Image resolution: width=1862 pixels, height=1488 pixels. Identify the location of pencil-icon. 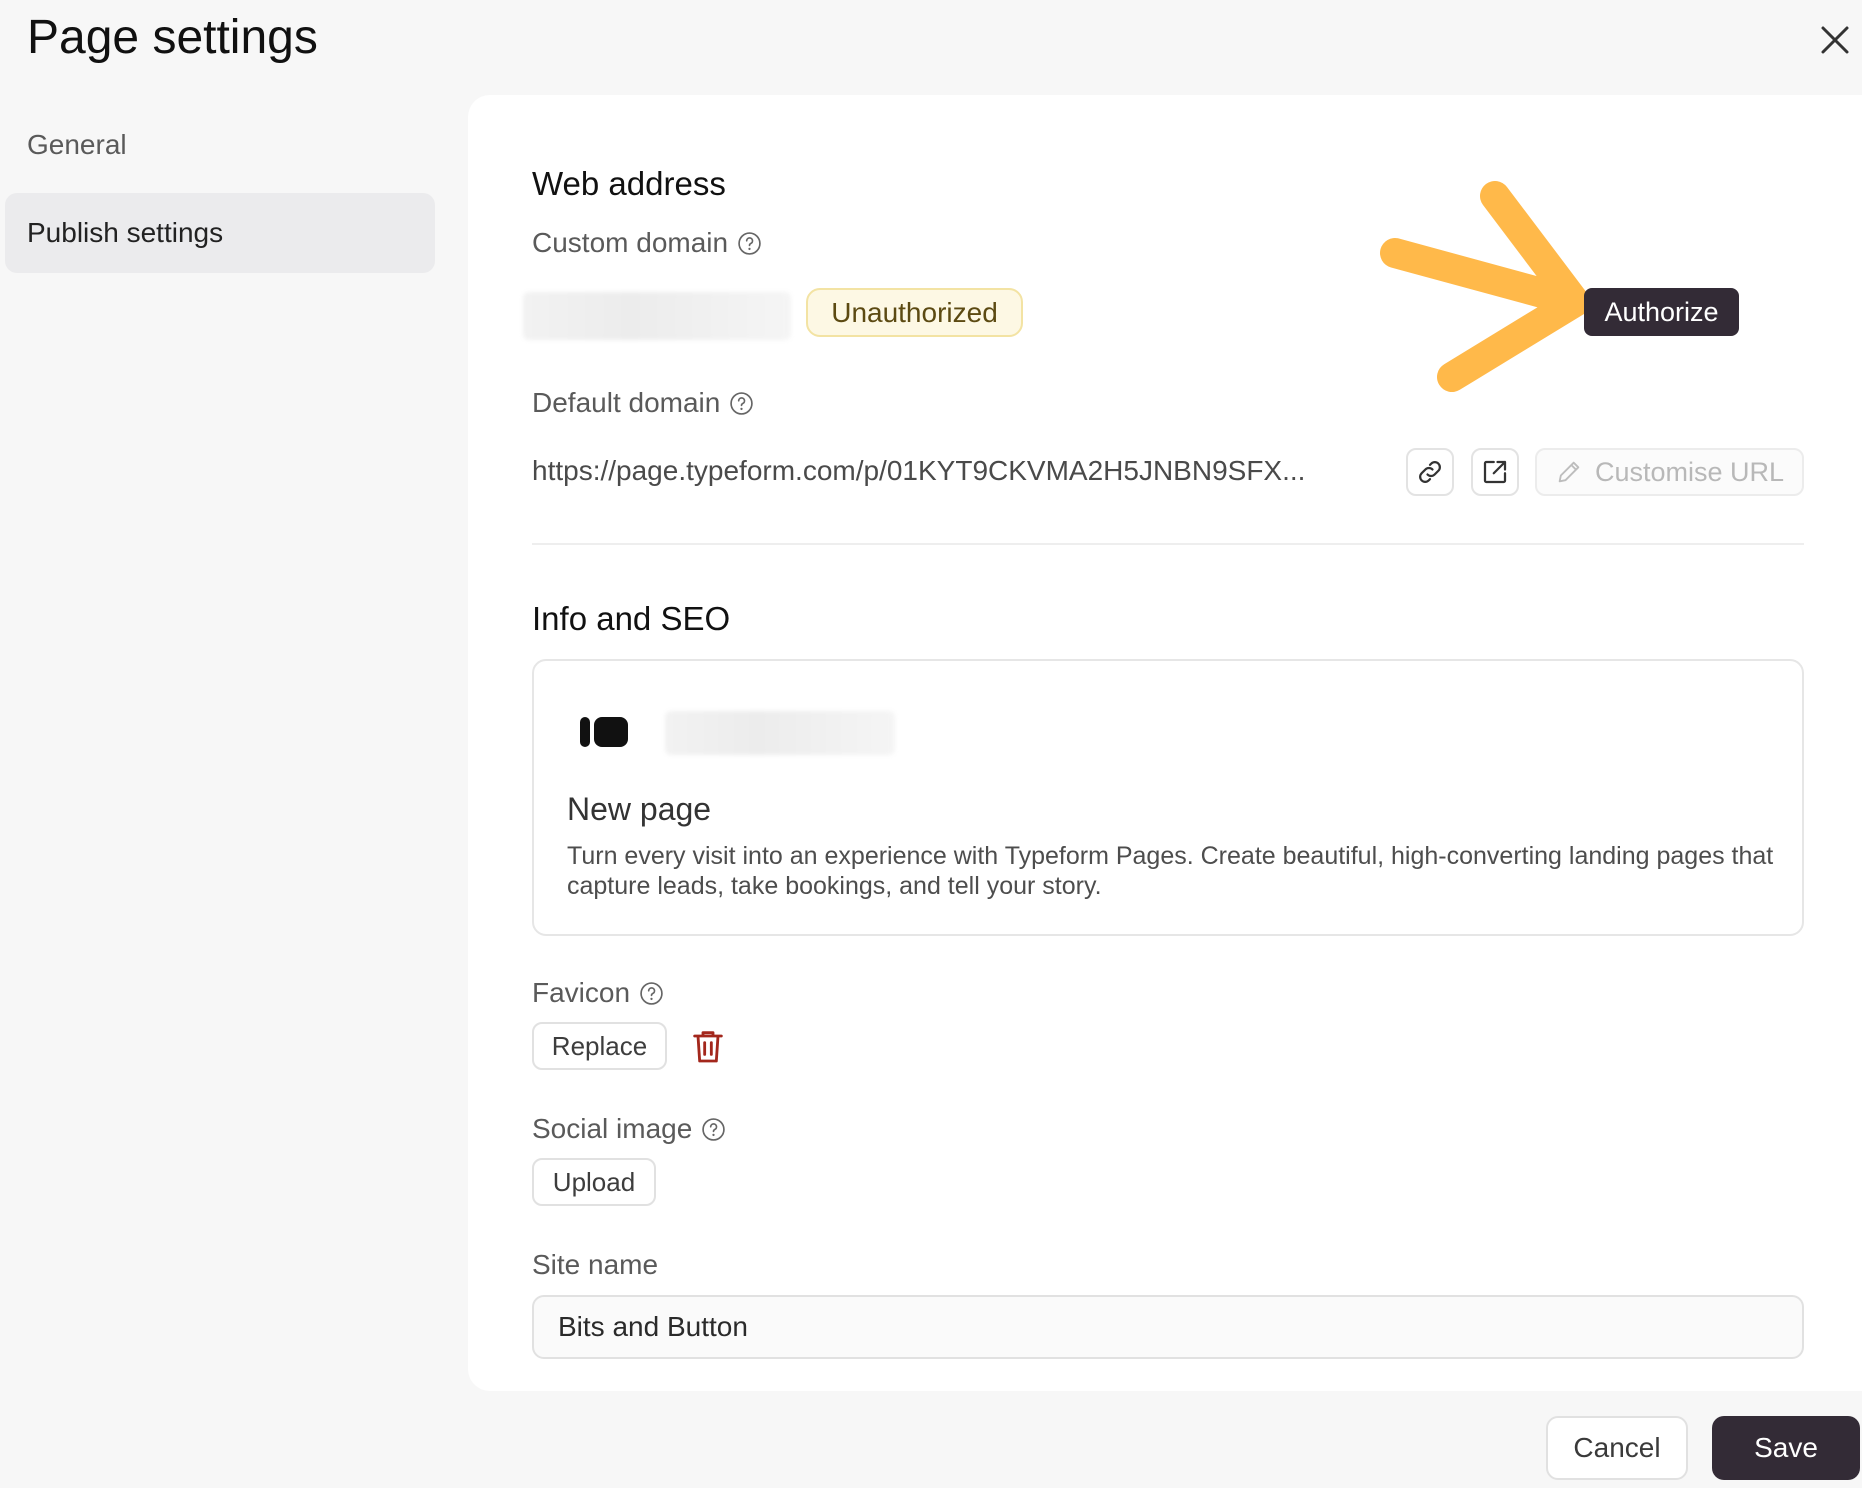
(1569, 472).